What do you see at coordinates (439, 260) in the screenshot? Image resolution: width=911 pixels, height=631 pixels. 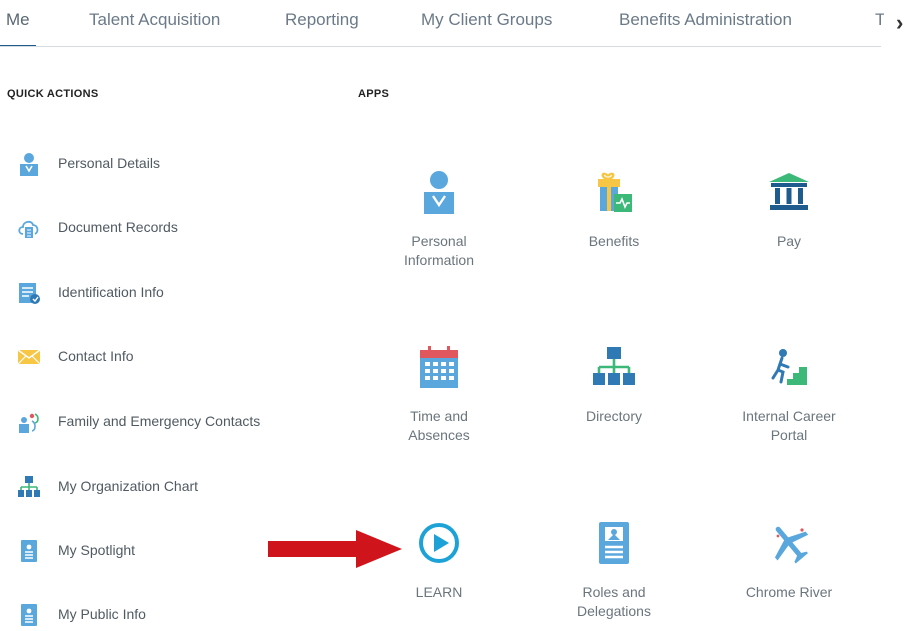 I see `app-label-line2: Information` at bounding box center [439, 260].